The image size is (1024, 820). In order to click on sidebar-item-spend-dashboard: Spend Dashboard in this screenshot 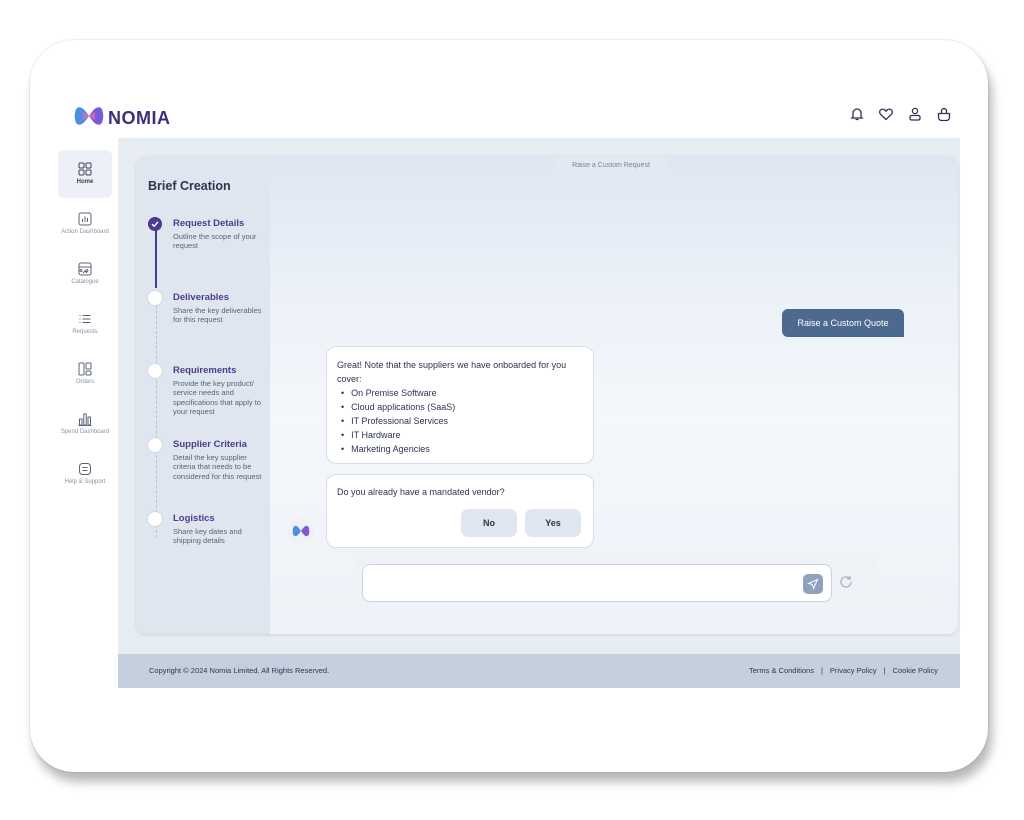, I will do `click(85, 424)`.